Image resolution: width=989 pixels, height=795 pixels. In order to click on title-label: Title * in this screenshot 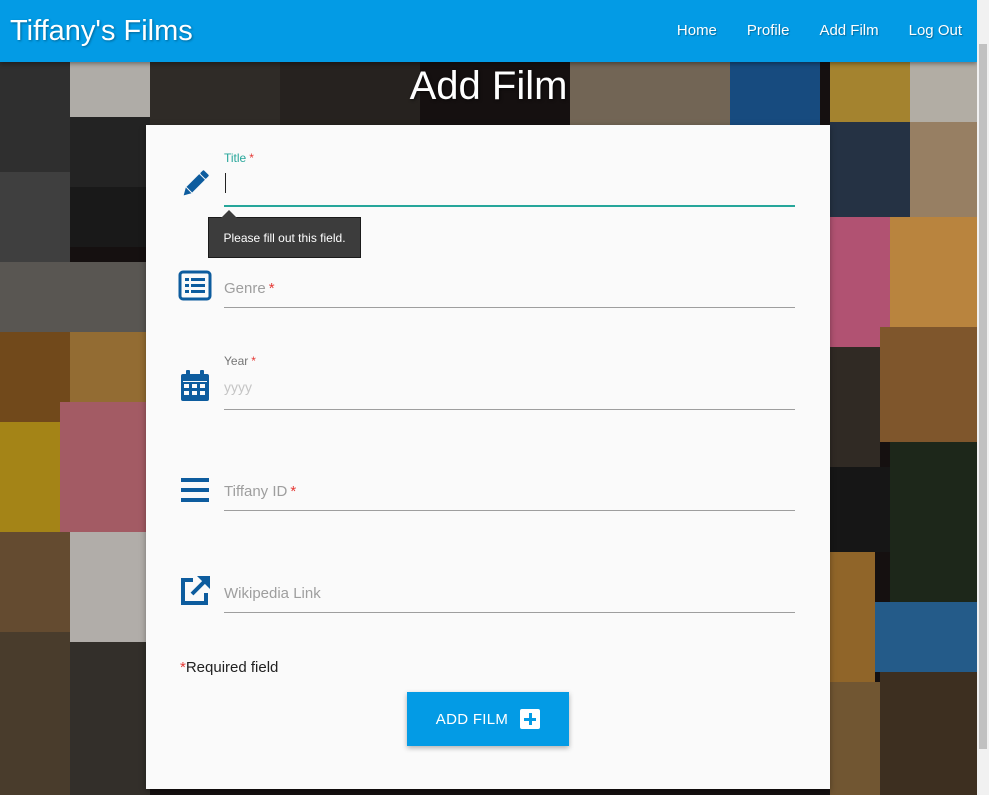, I will do `click(239, 158)`.